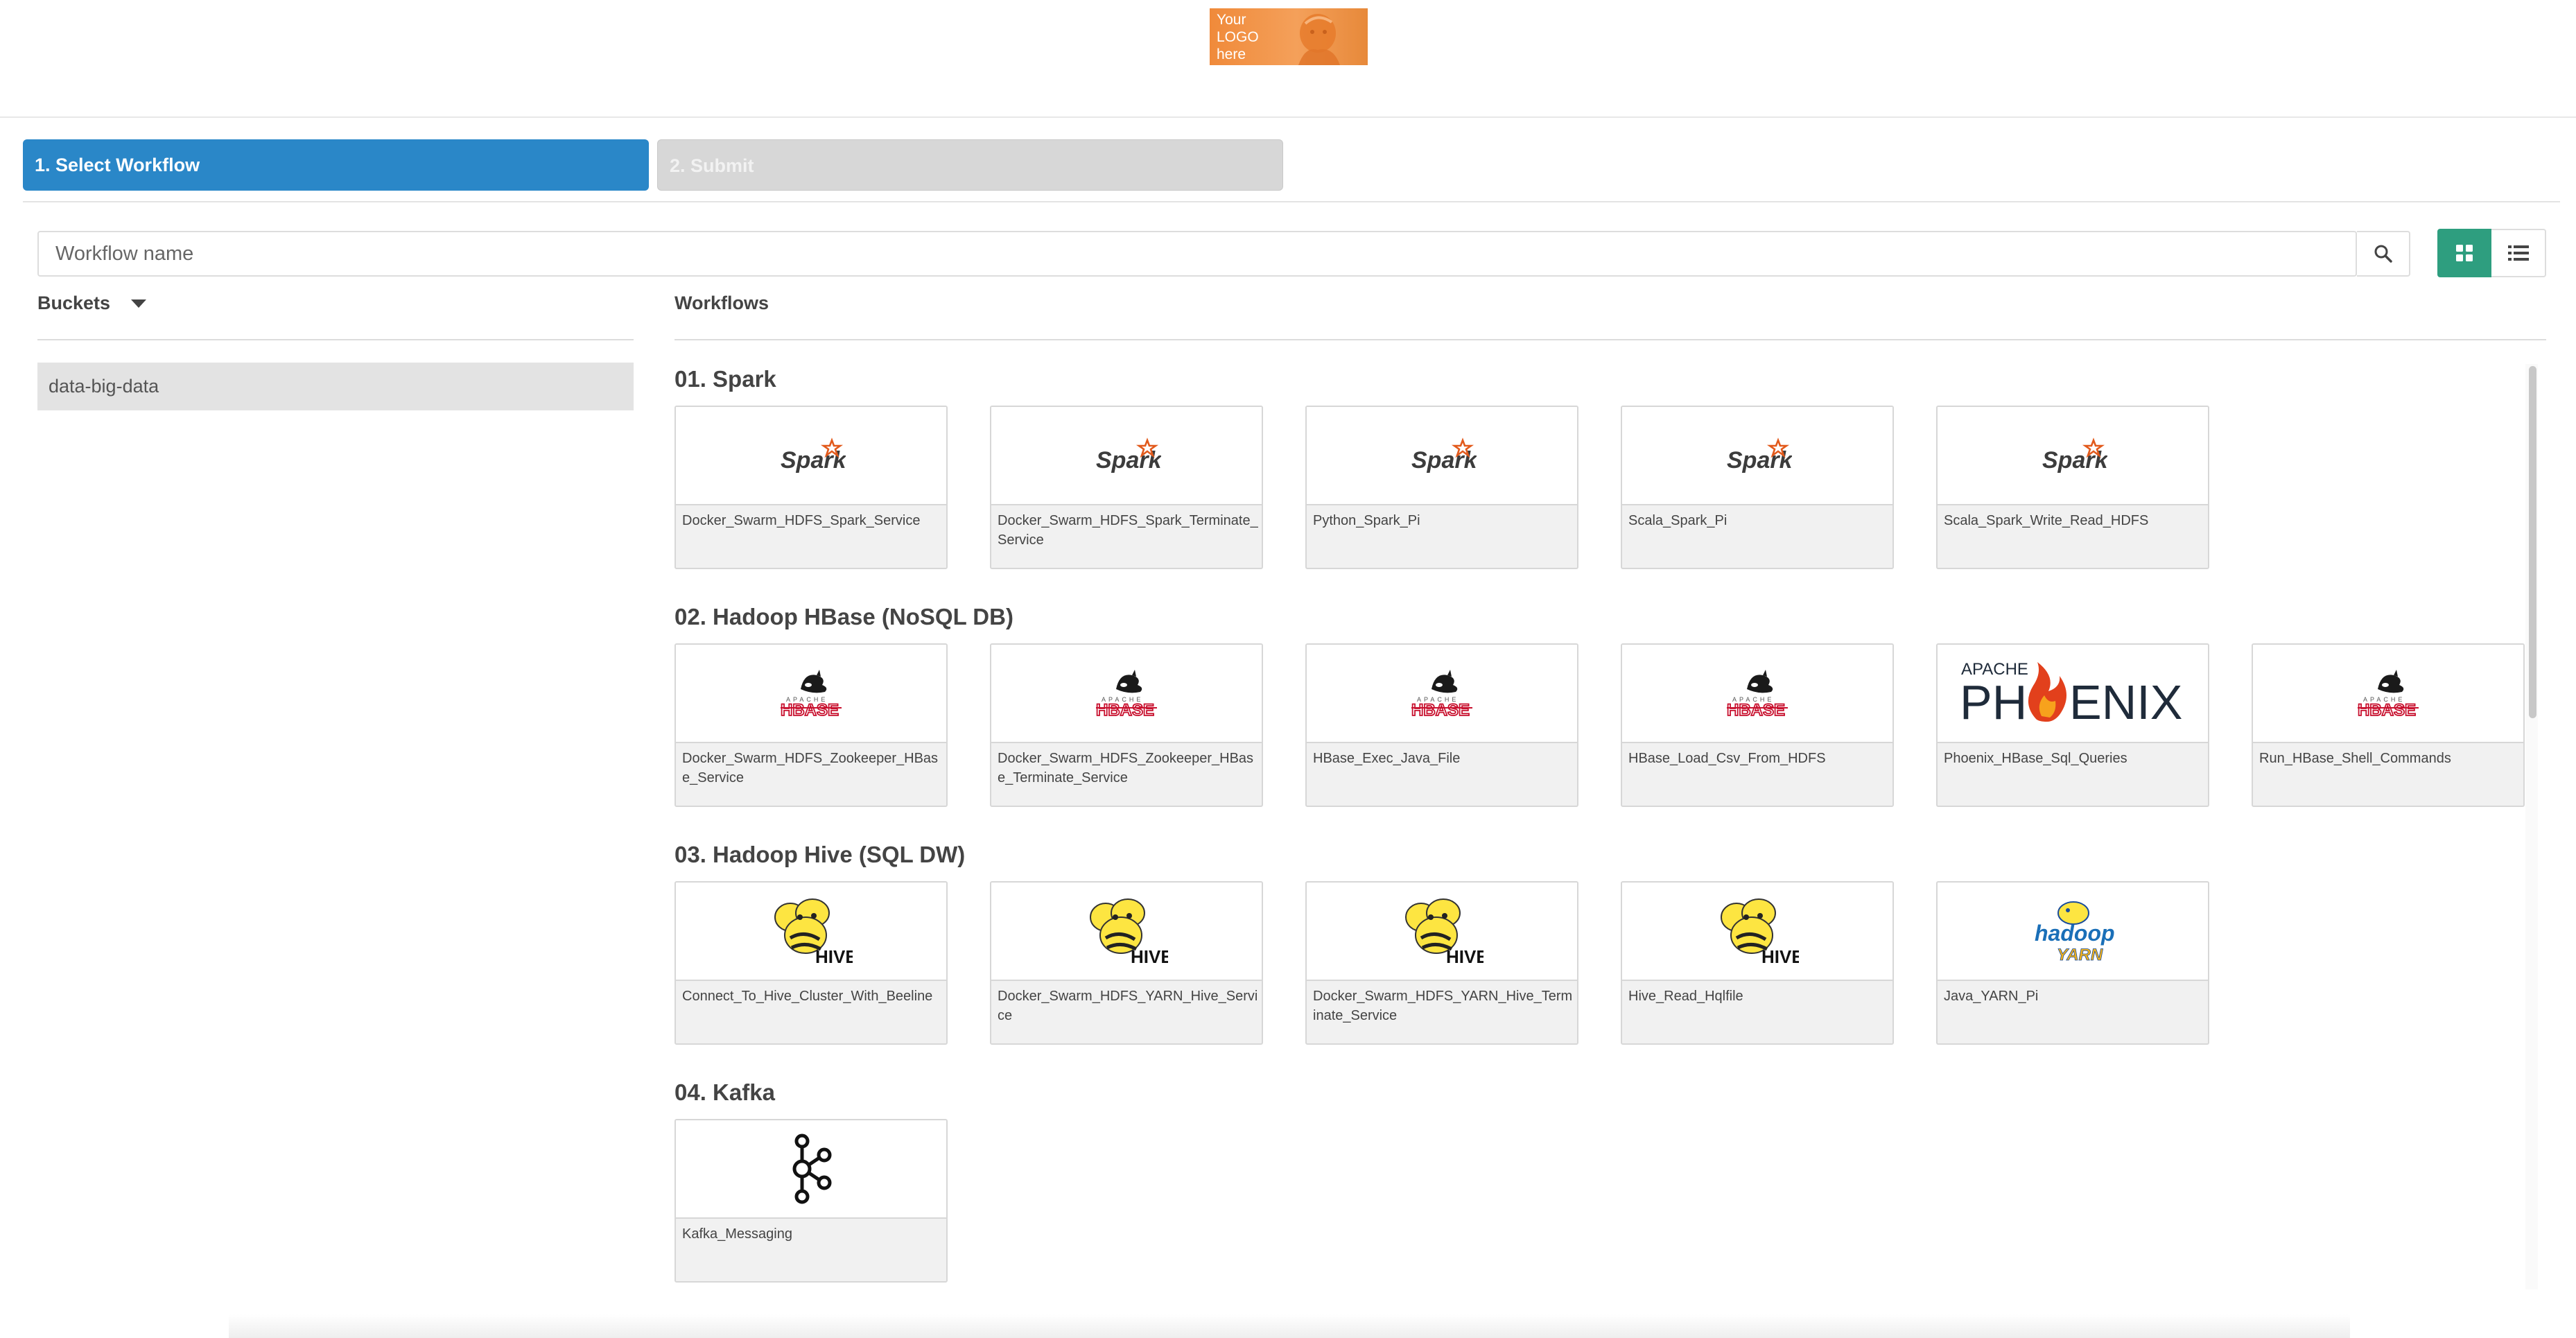  I want to click on workflow-card-label: Java_YARN_Pi, so click(1991, 996).